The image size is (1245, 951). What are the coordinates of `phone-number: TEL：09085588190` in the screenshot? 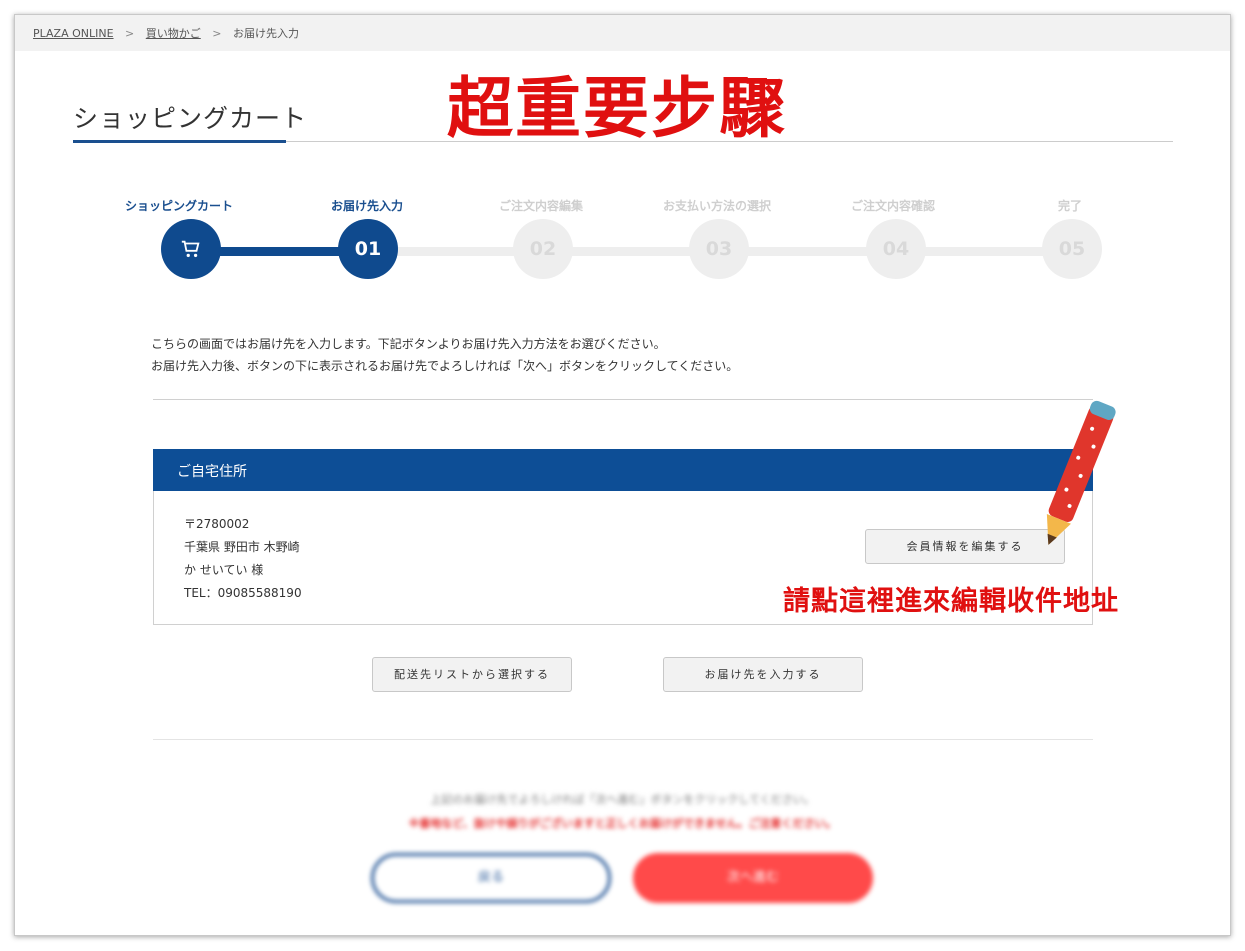 It's located at (243, 593).